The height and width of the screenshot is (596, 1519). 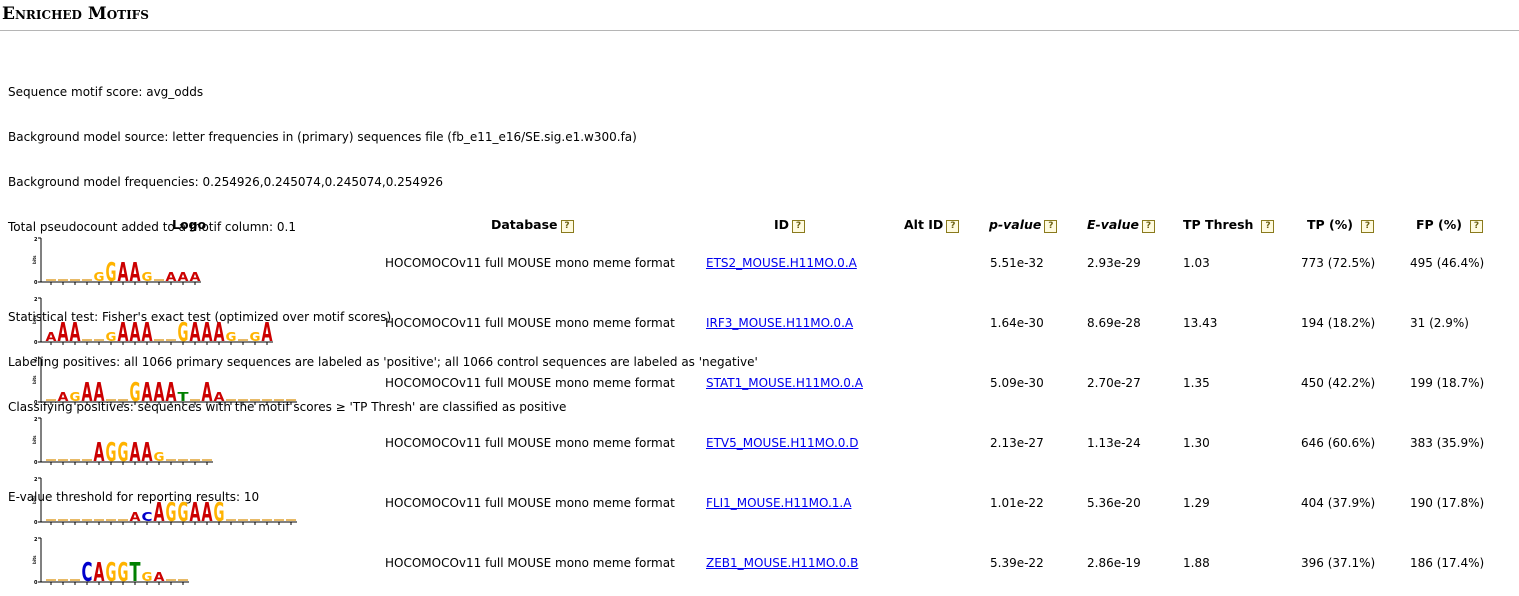 What do you see at coordinates (781, 263) in the screenshot?
I see `motif-id-link: ETS2_MOUSE.H11MO.0.A` at bounding box center [781, 263].